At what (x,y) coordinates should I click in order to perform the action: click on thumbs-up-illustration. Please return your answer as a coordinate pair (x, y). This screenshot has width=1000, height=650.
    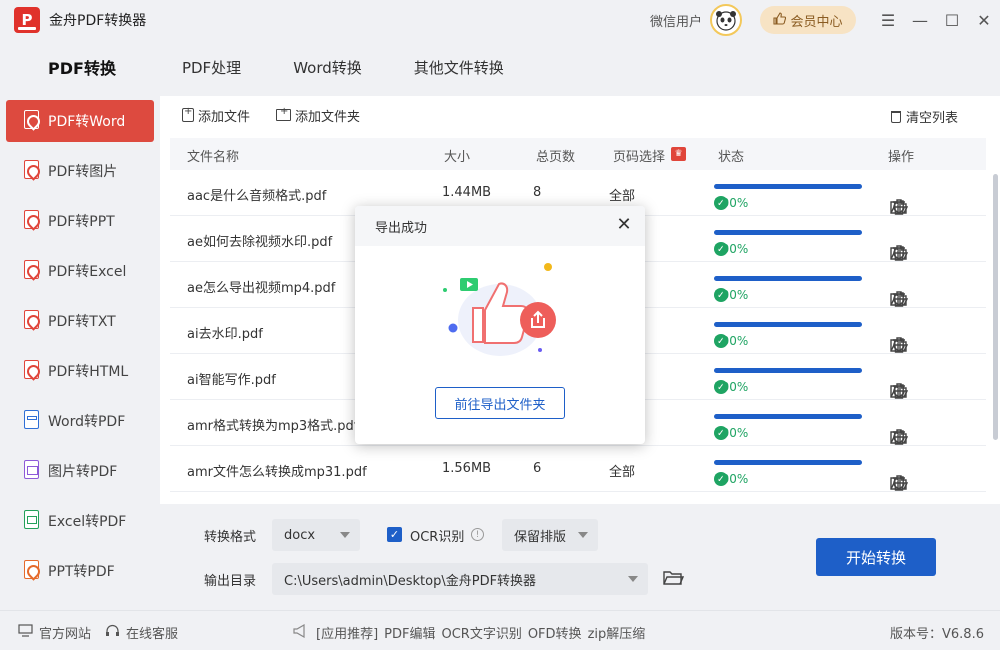
    Looking at the image, I should click on (500, 310).